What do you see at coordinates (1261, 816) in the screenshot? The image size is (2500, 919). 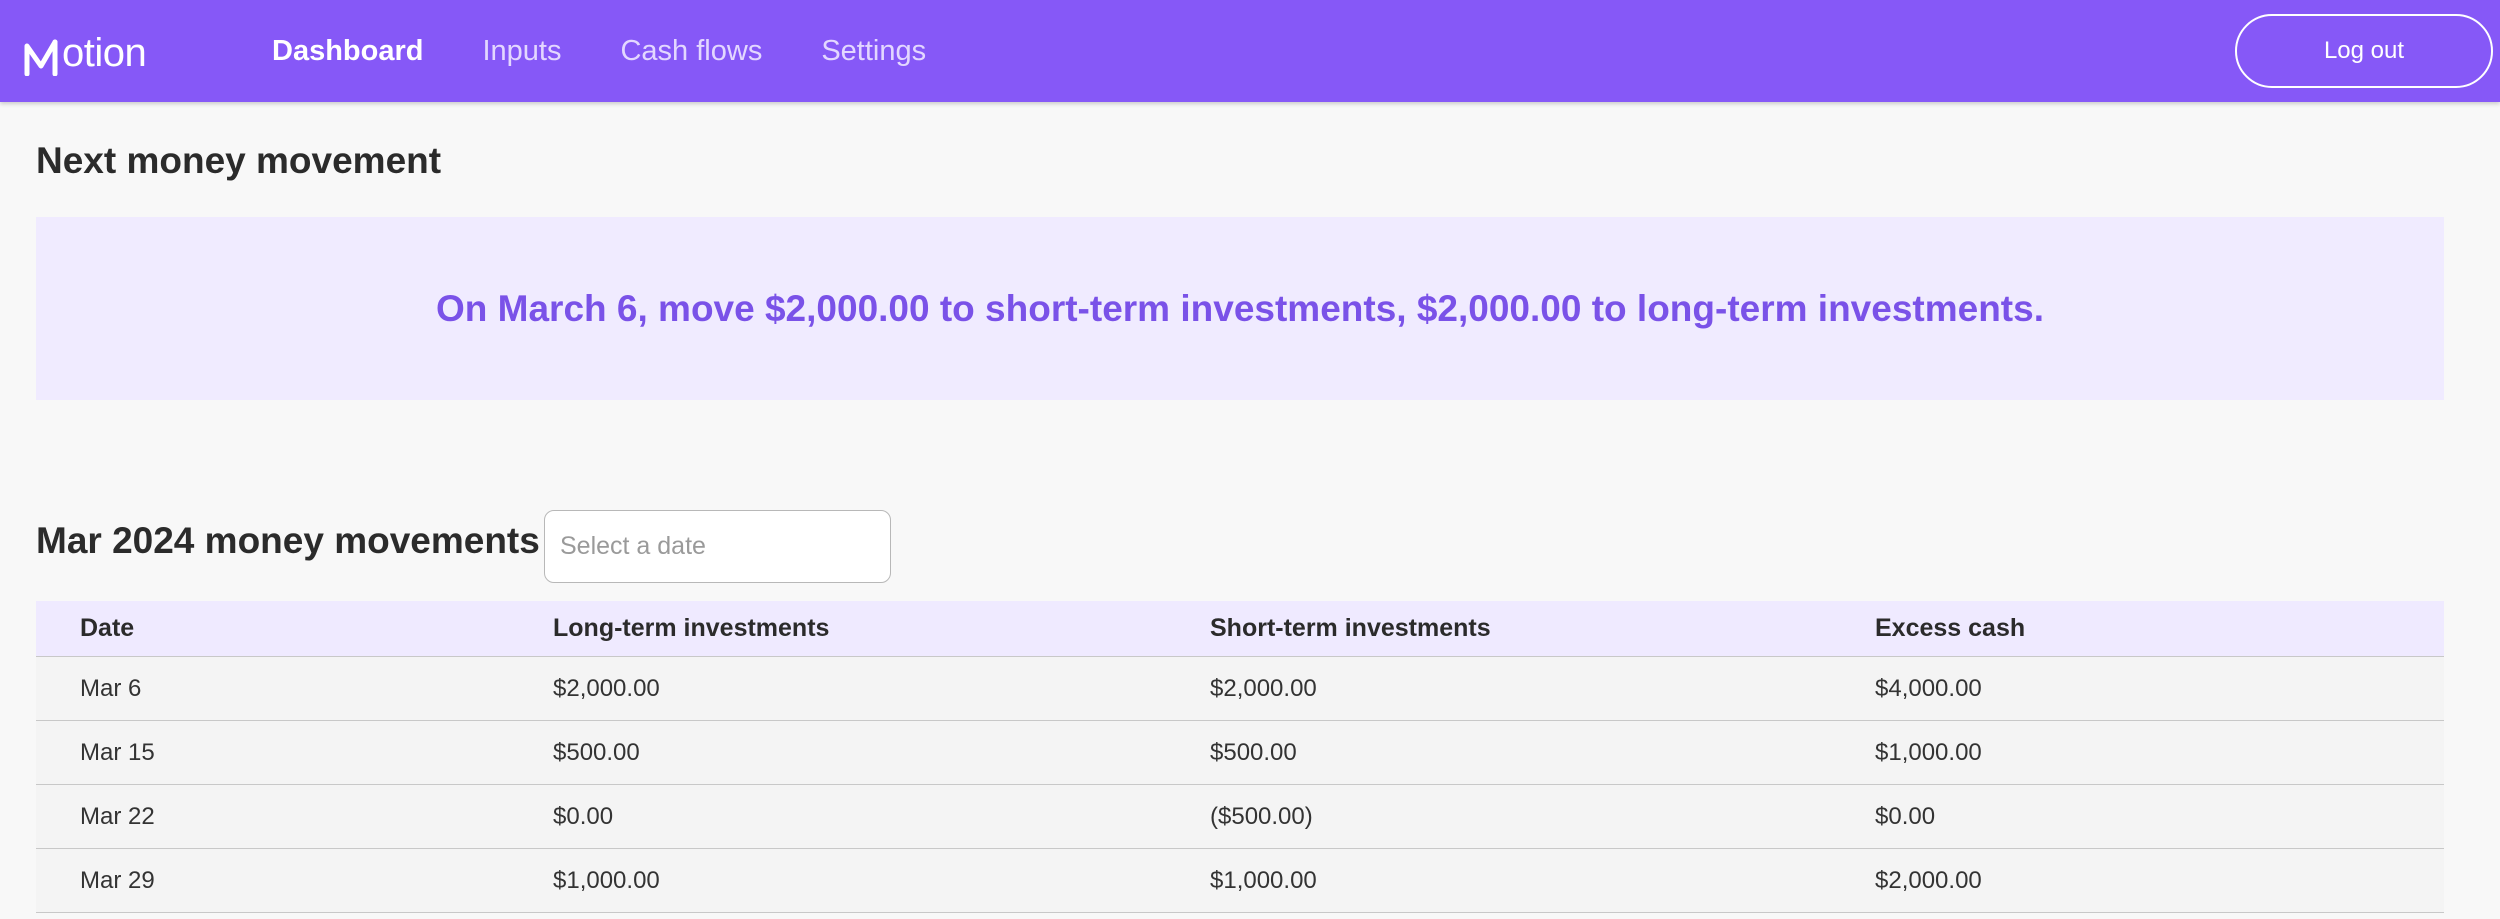 I see `cell-short-term: ($500.00)` at bounding box center [1261, 816].